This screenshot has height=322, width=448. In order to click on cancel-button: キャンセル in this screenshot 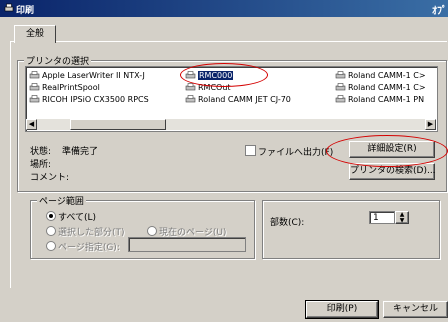, I will do `click(415, 309)`.